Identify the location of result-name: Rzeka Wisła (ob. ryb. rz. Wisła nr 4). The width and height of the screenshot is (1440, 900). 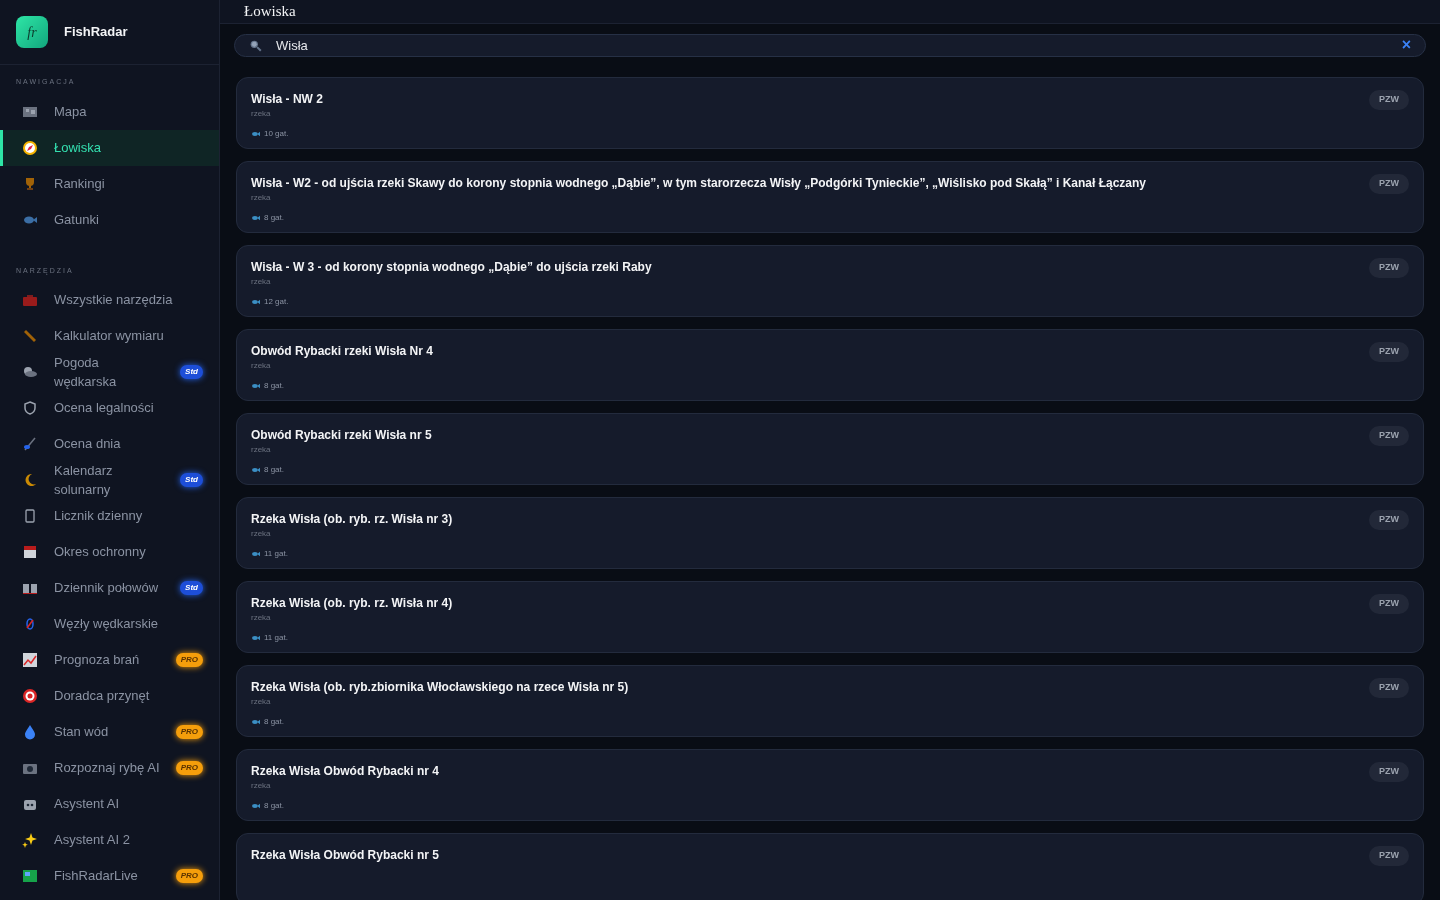
(352, 603).